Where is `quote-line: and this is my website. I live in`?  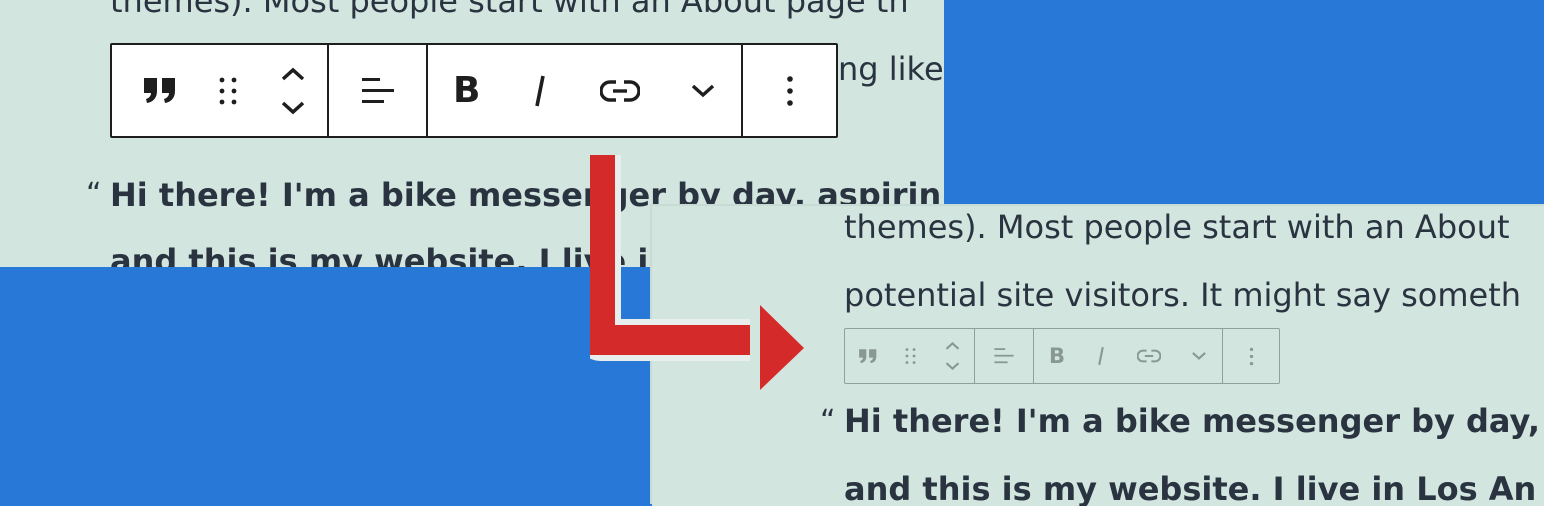 quote-line: and this is my website. I live in is located at coordinates (391, 254).